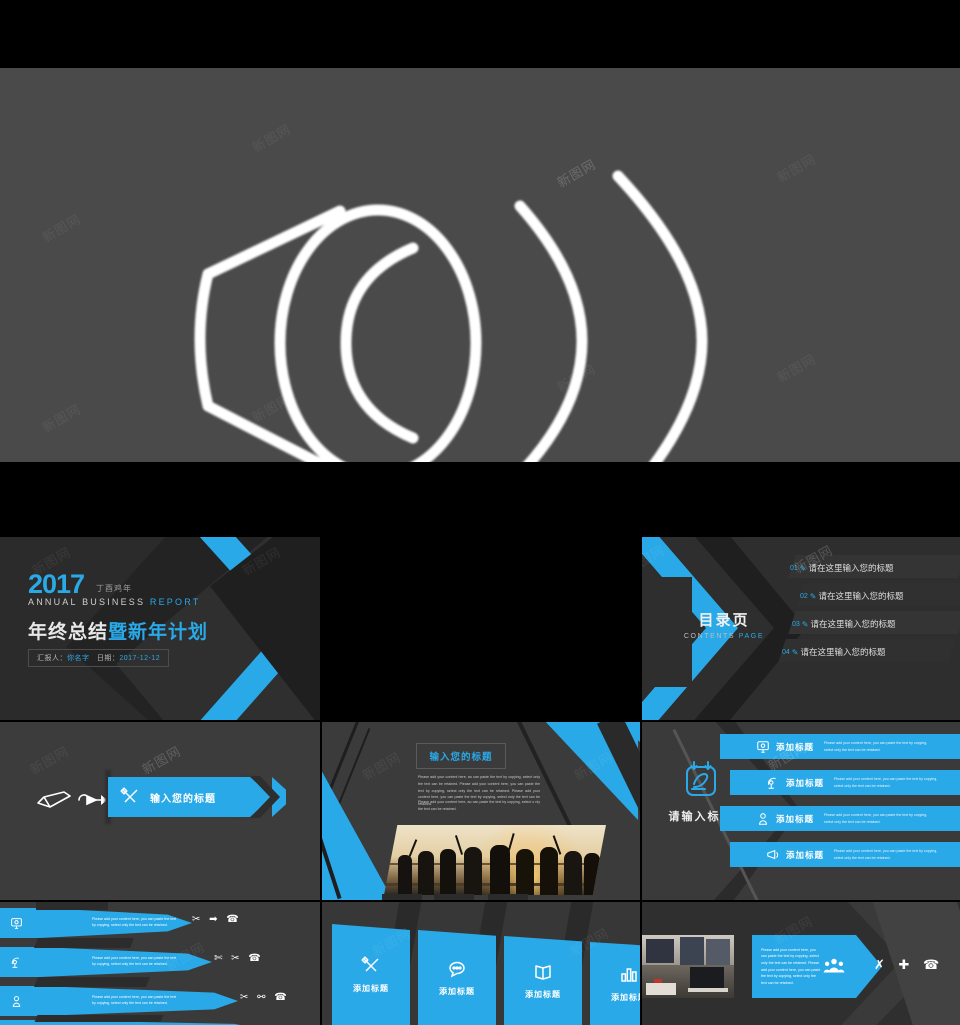  I want to click on toc-item-3: 03 ✎ 请在这里输入您的标题, so click(844, 624).